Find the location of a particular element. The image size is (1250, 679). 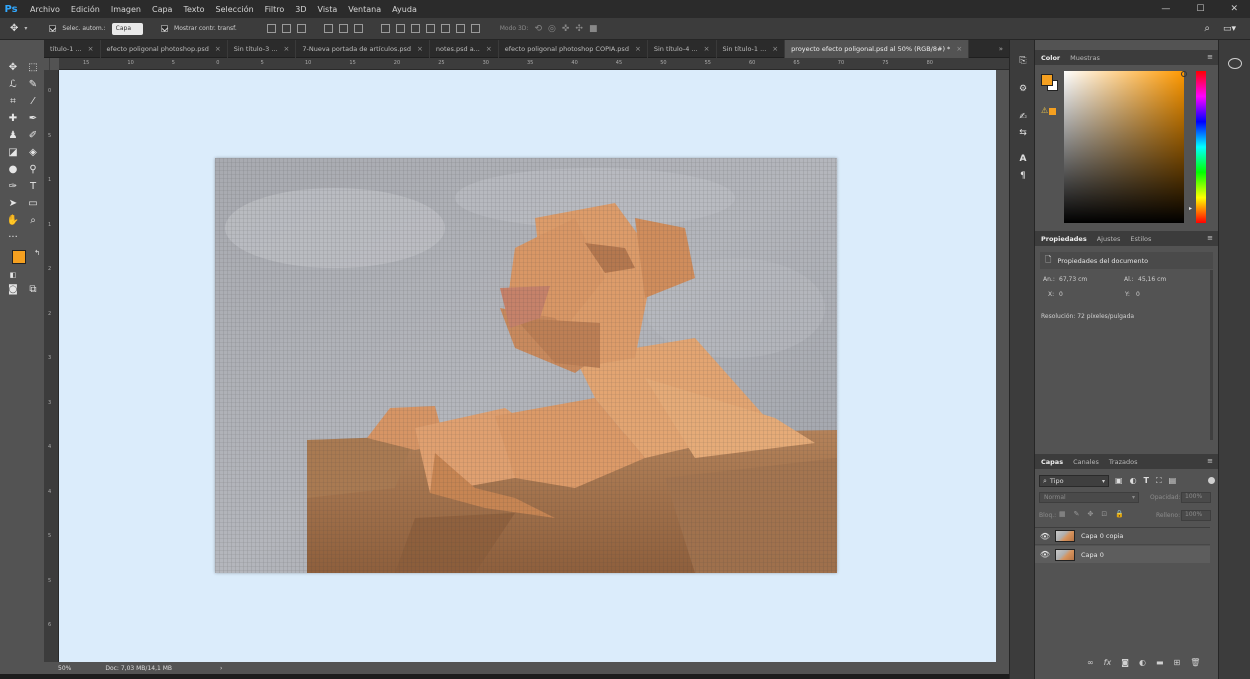

auto-select-checkbox is located at coordinates (53, 28).